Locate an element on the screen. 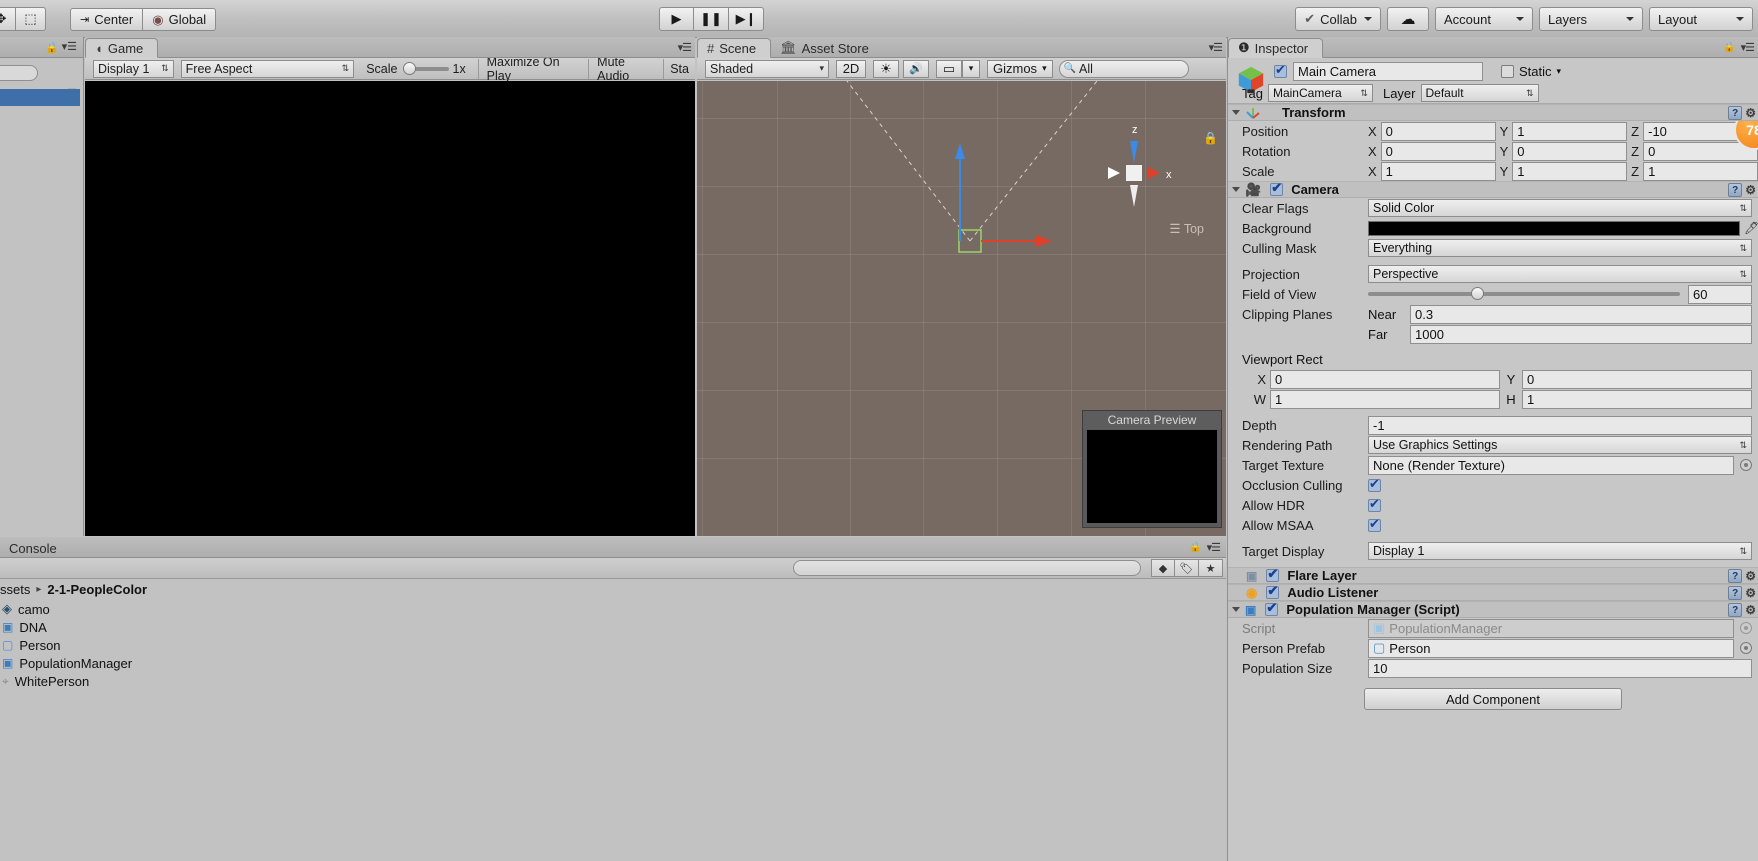 The height and width of the screenshot is (861, 1758). gameobject-name-input: Main Camera is located at coordinates (1388, 71).